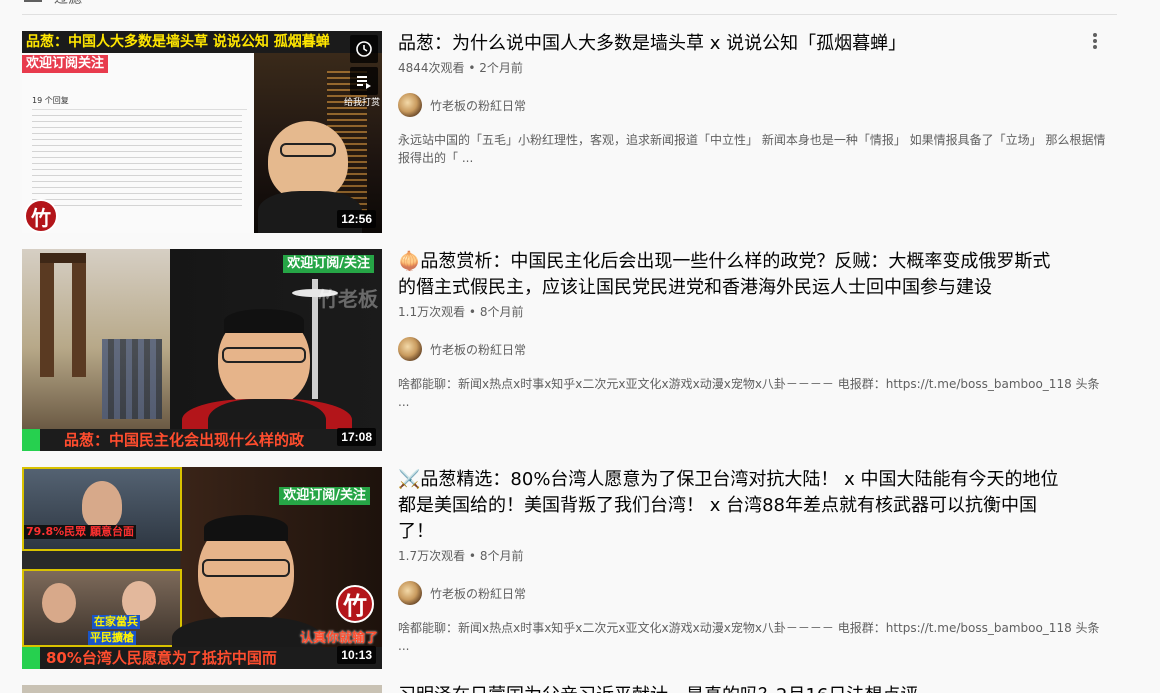 The height and width of the screenshot is (693, 1160). I want to click on thumbnail-subscribe-banner: 欢迎订阅关注, so click(65, 64).